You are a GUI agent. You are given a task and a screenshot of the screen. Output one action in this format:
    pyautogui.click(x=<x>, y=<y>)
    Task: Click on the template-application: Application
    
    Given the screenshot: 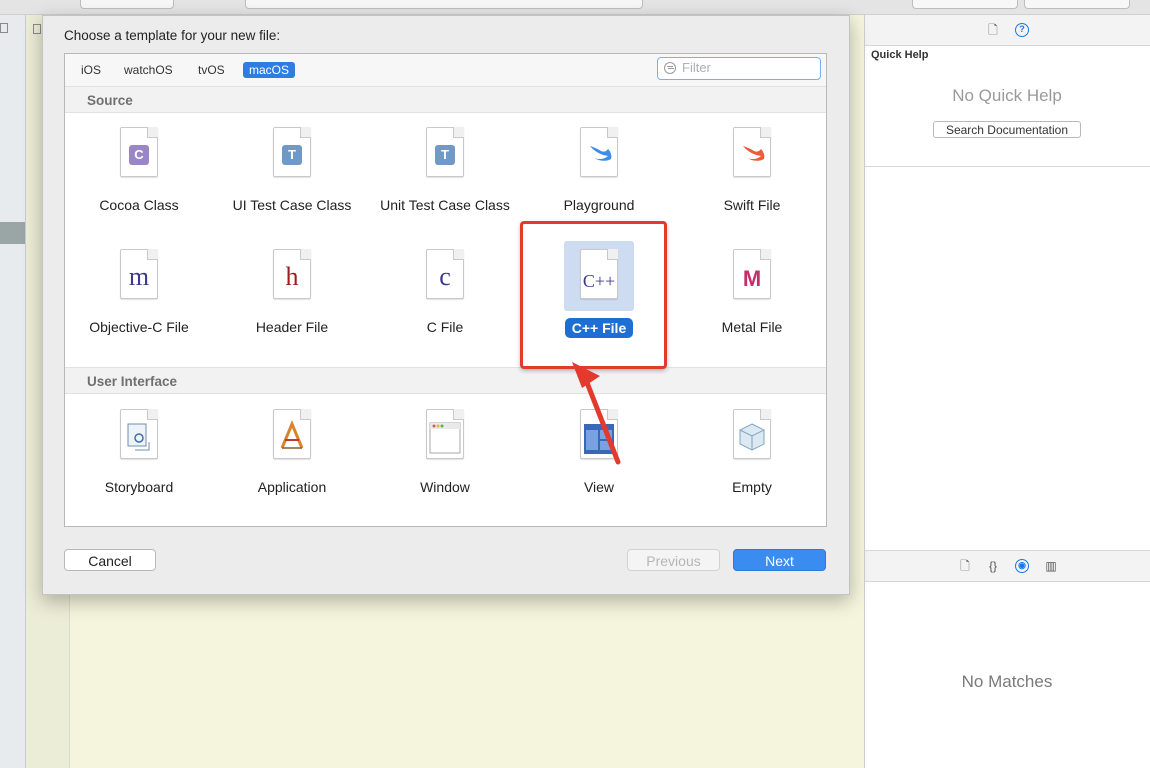 What is the action you would take?
    pyautogui.click(x=292, y=452)
    